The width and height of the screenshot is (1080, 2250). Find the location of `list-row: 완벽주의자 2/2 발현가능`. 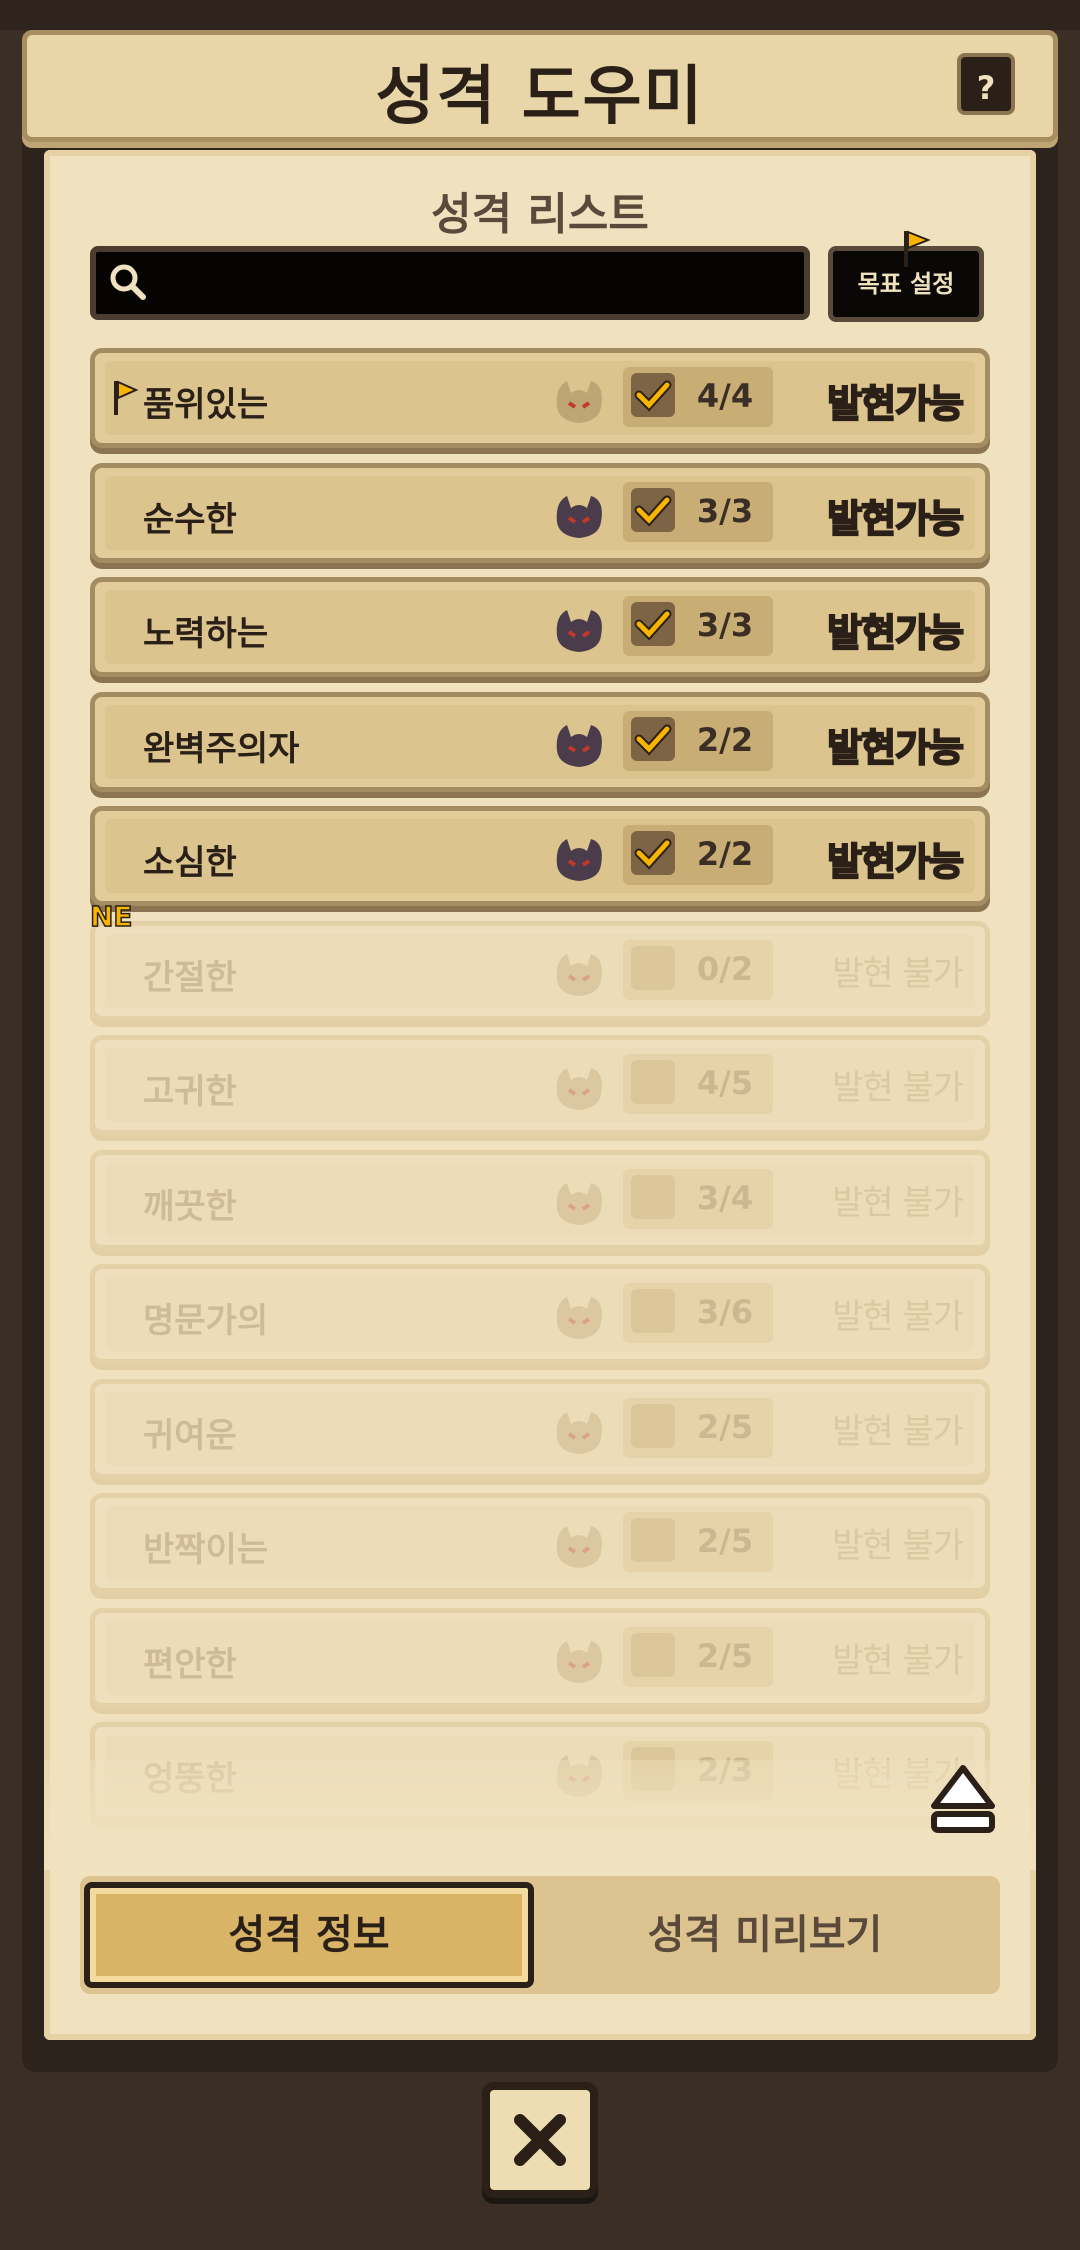

list-row: 완벽주의자 2/2 발현가능 is located at coordinates (540, 742).